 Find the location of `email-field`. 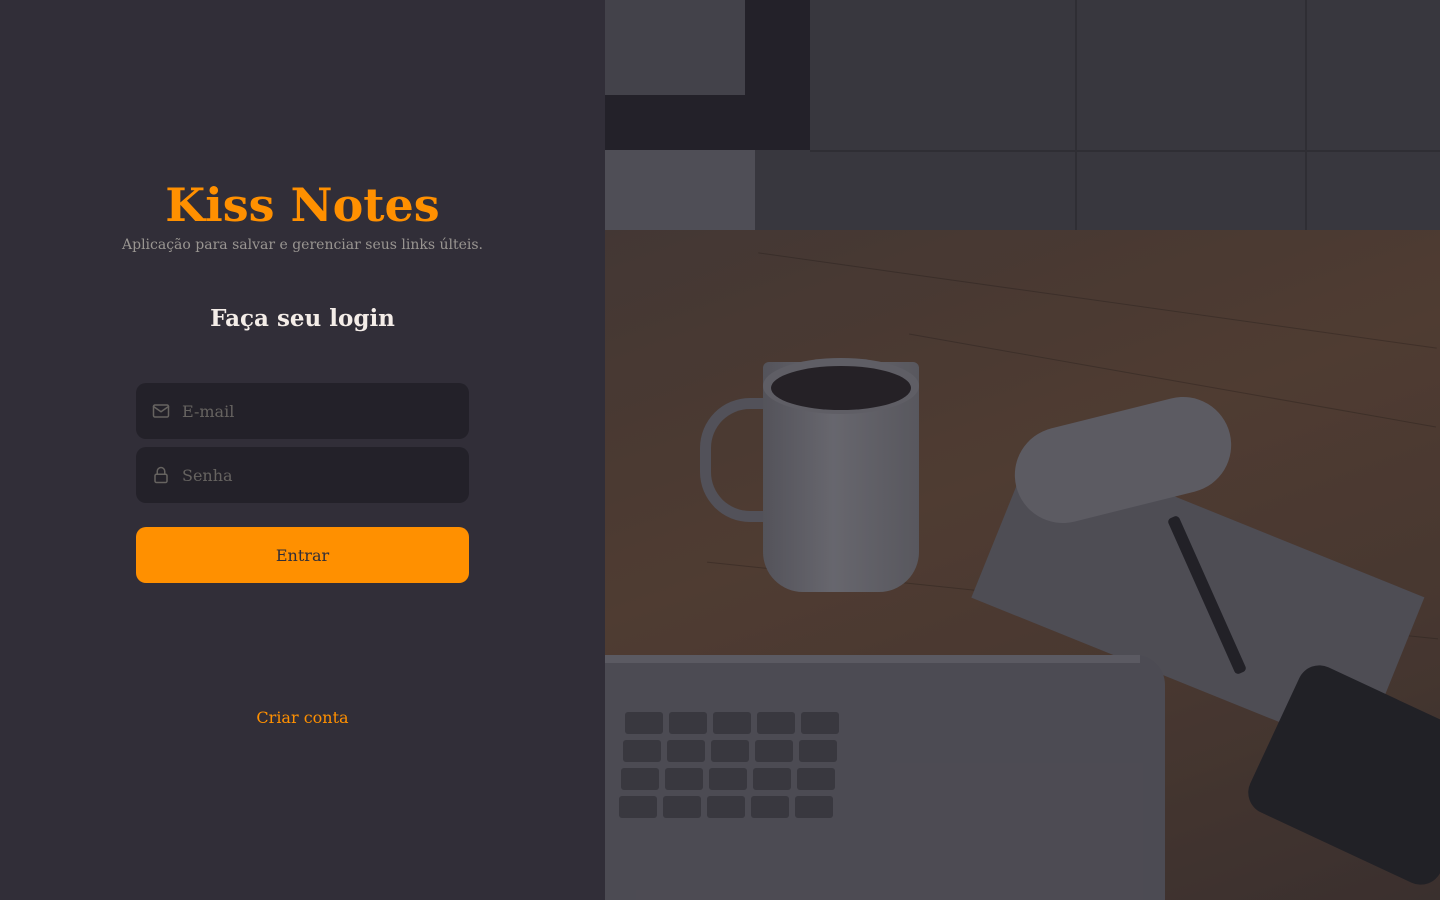

email-field is located at coordinates (302, 411).